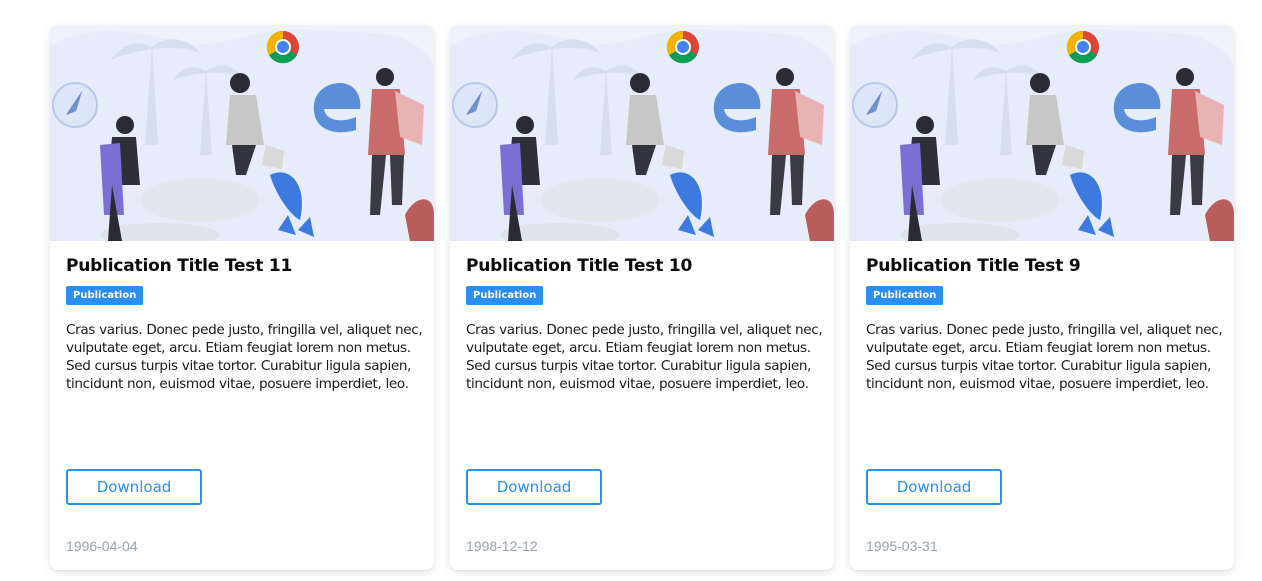 Image resolution: width=1262 pixels, height=581 pixels. Describe the element at coordinates (502, 546) in the screenshot. I see `publication-date: 1998-12-12` at that location.